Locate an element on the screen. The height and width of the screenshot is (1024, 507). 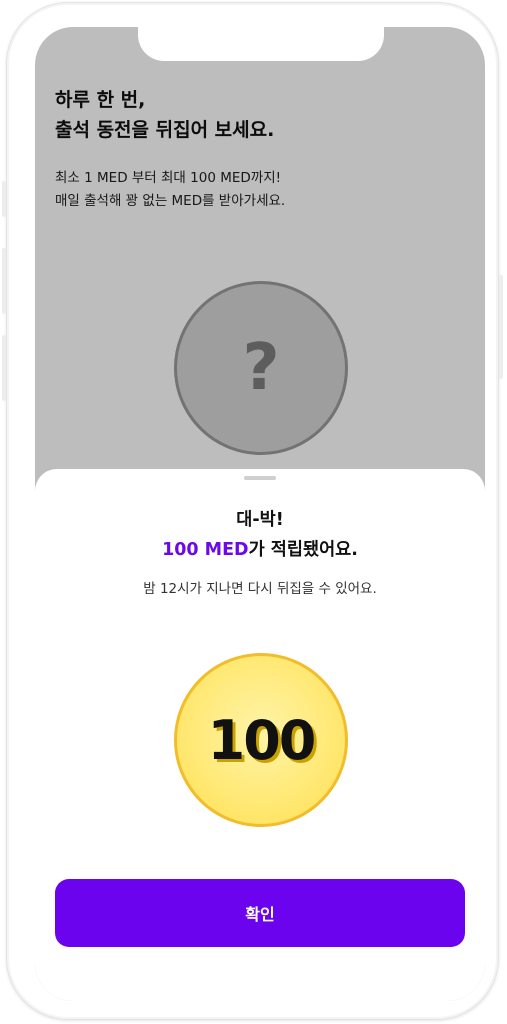
volume-down-button is located at coordinates (4, 368).